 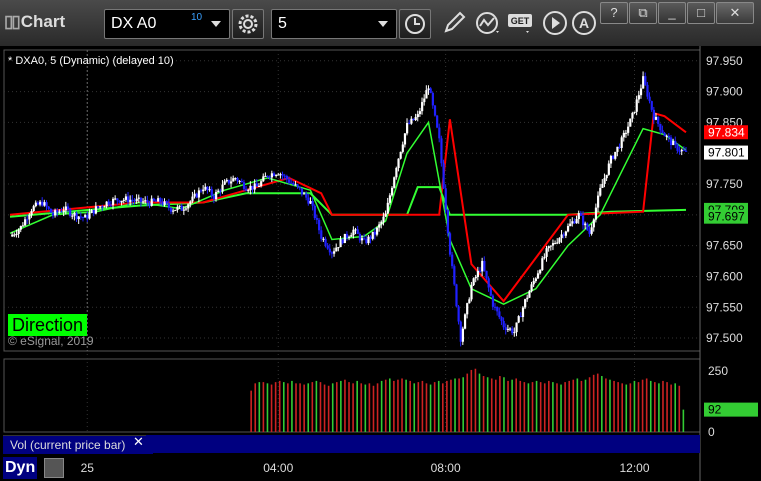 I want to click on grip-icon: ▯▯, so click(x=12, y=21).